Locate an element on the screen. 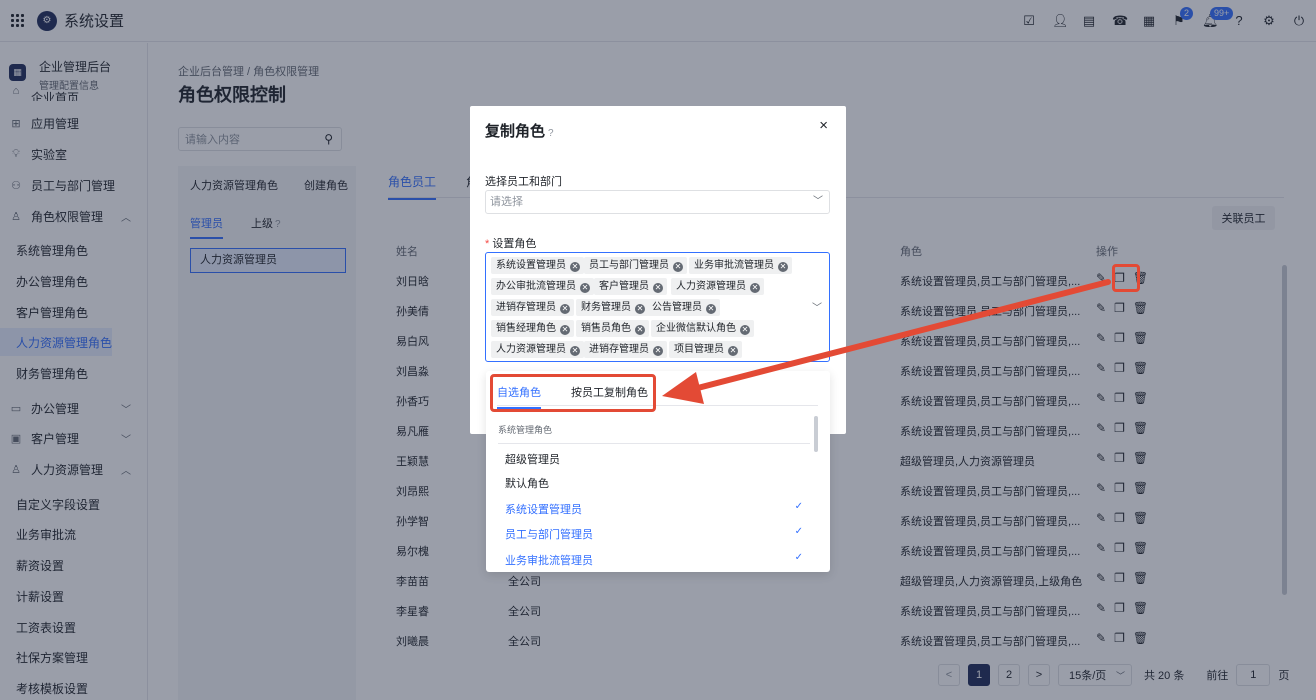 Image resolution: width=1316 pixels, height=700 pixels. arrow-head is located at coordinates (683, 388).